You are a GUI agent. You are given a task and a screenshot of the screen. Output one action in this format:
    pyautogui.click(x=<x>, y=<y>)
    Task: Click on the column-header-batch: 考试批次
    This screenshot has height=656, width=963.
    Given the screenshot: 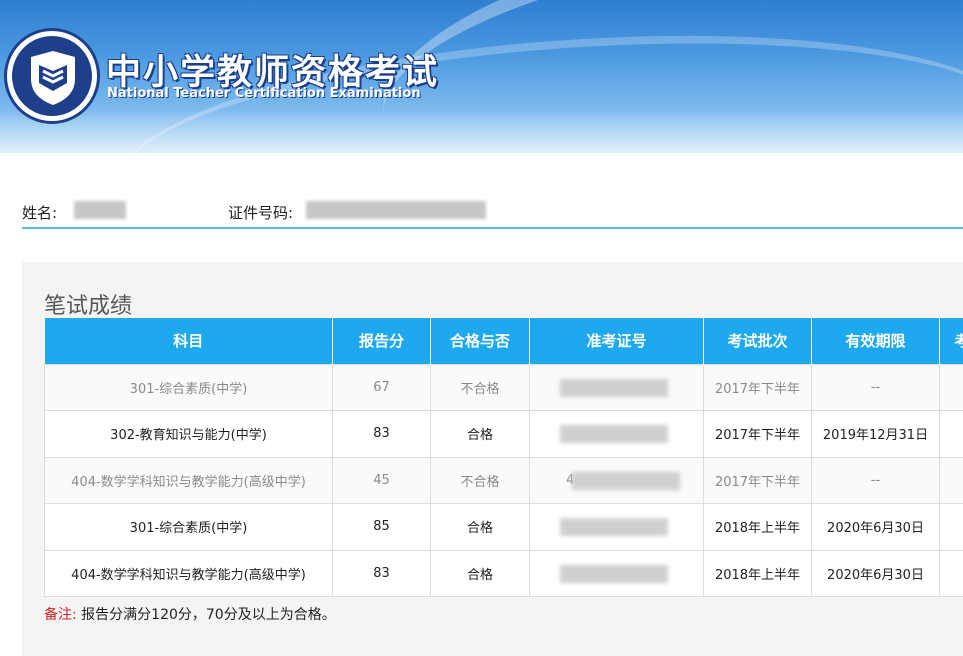 What is the action you would take?
    pyautogui.click(x=757, y=341)
    